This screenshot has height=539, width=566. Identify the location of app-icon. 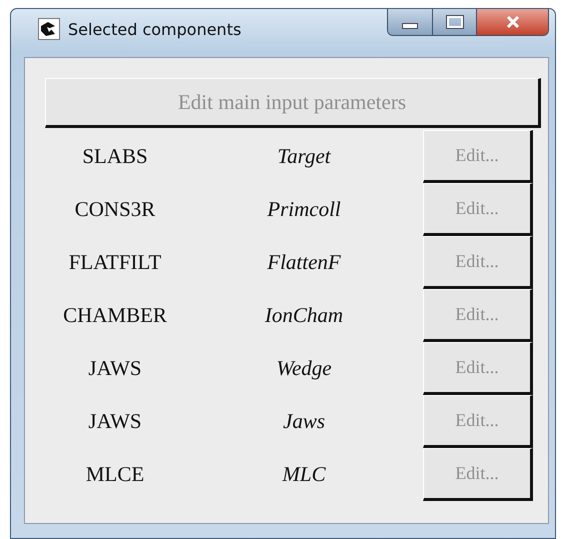
(49, 29).